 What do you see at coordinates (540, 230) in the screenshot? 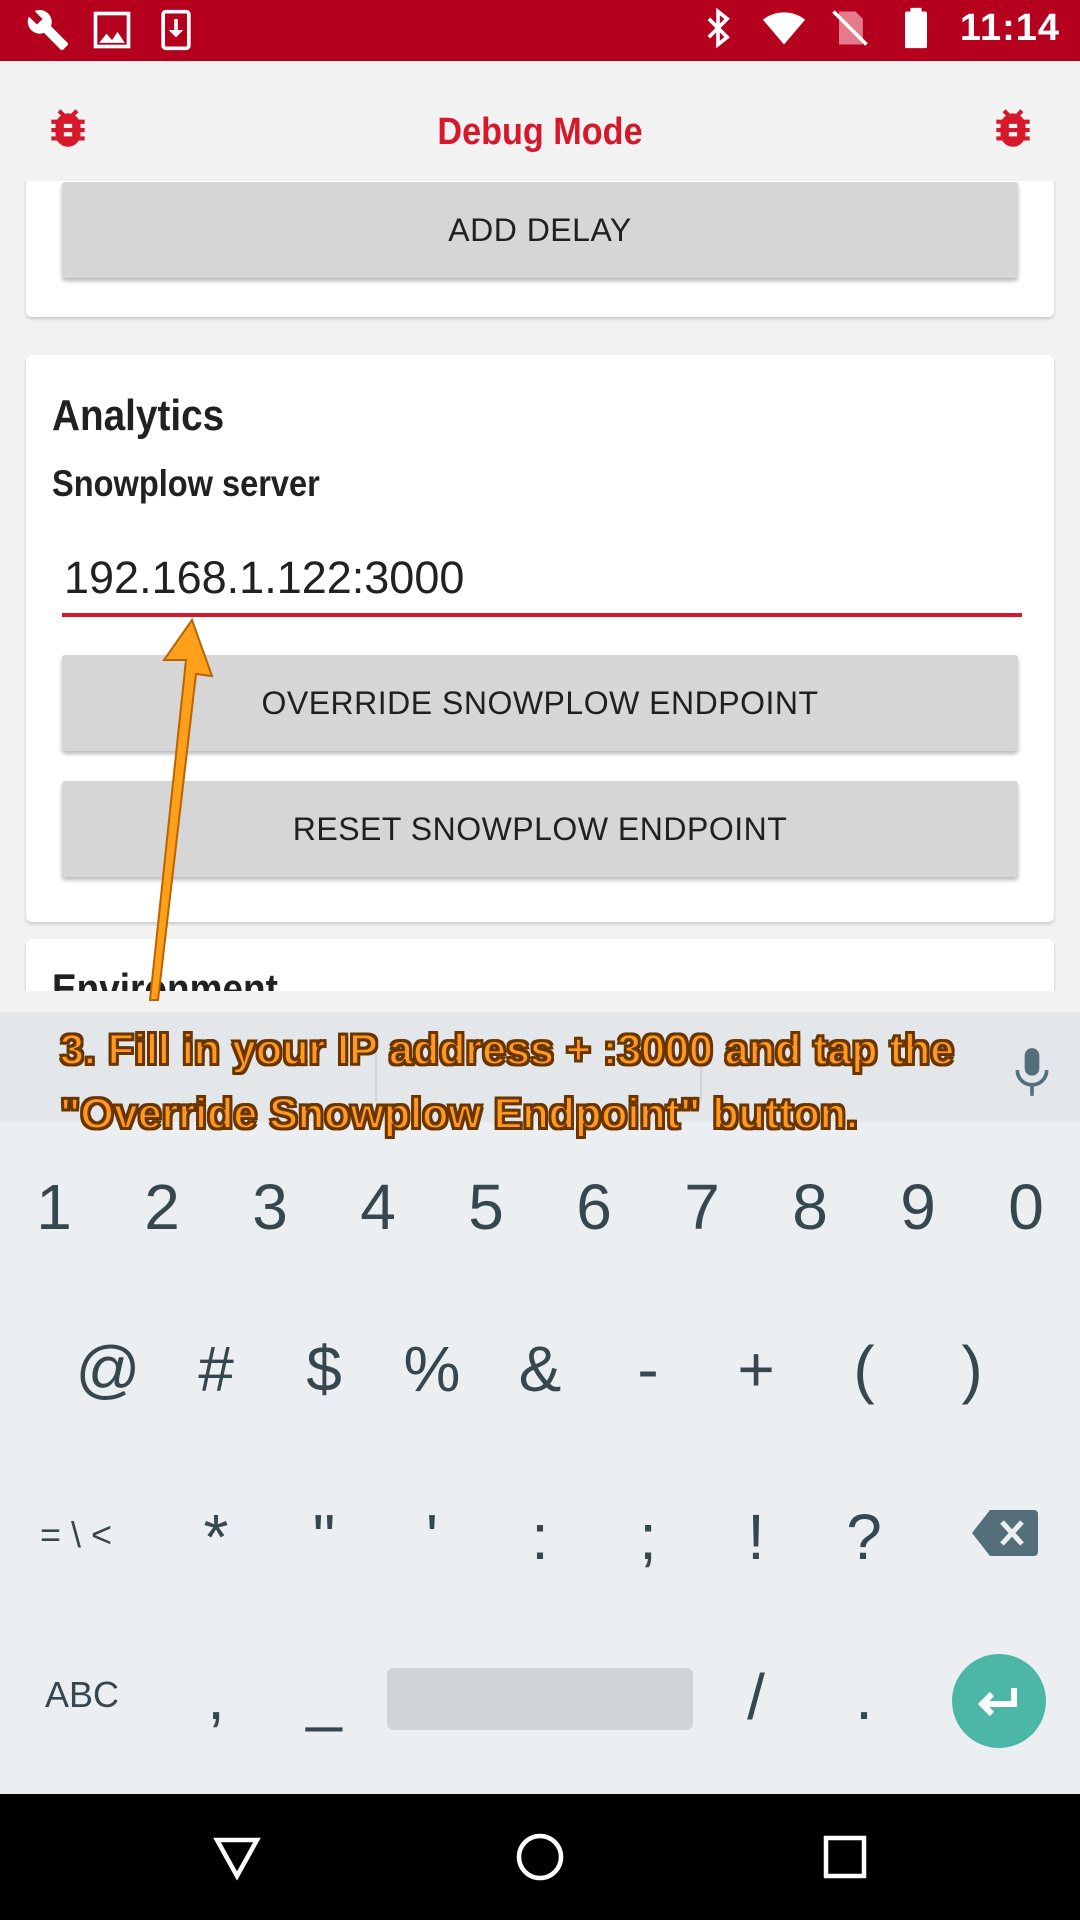
I see `add-delay-button: ADD DELAY` at bounding box center [540, 230].